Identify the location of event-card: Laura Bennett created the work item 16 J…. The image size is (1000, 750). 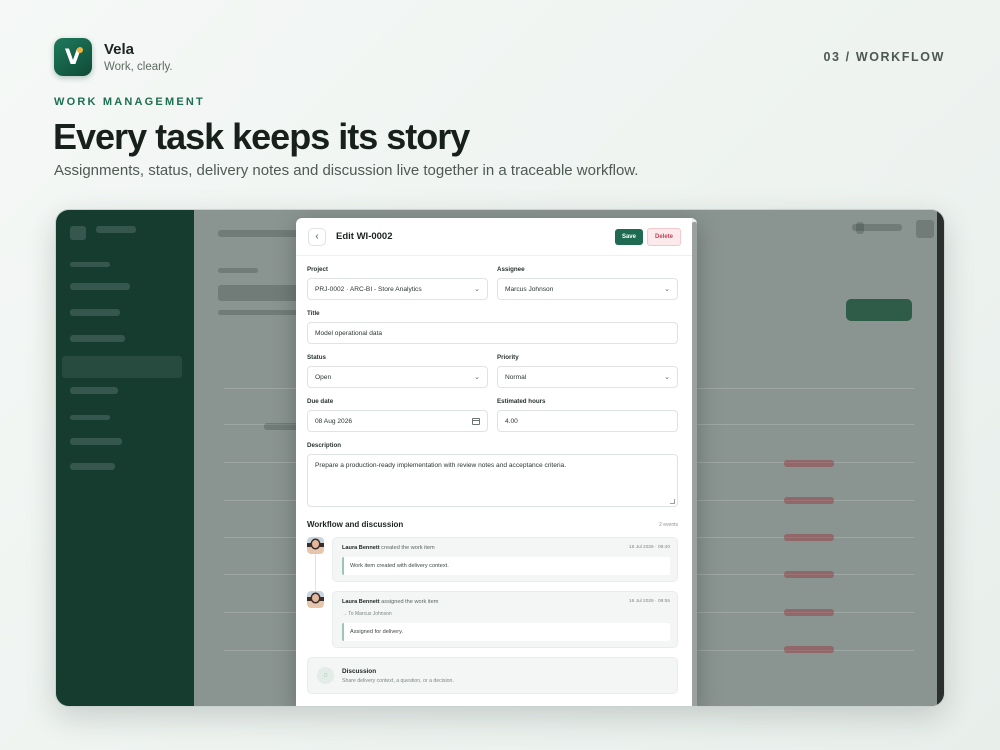
(505, 559).